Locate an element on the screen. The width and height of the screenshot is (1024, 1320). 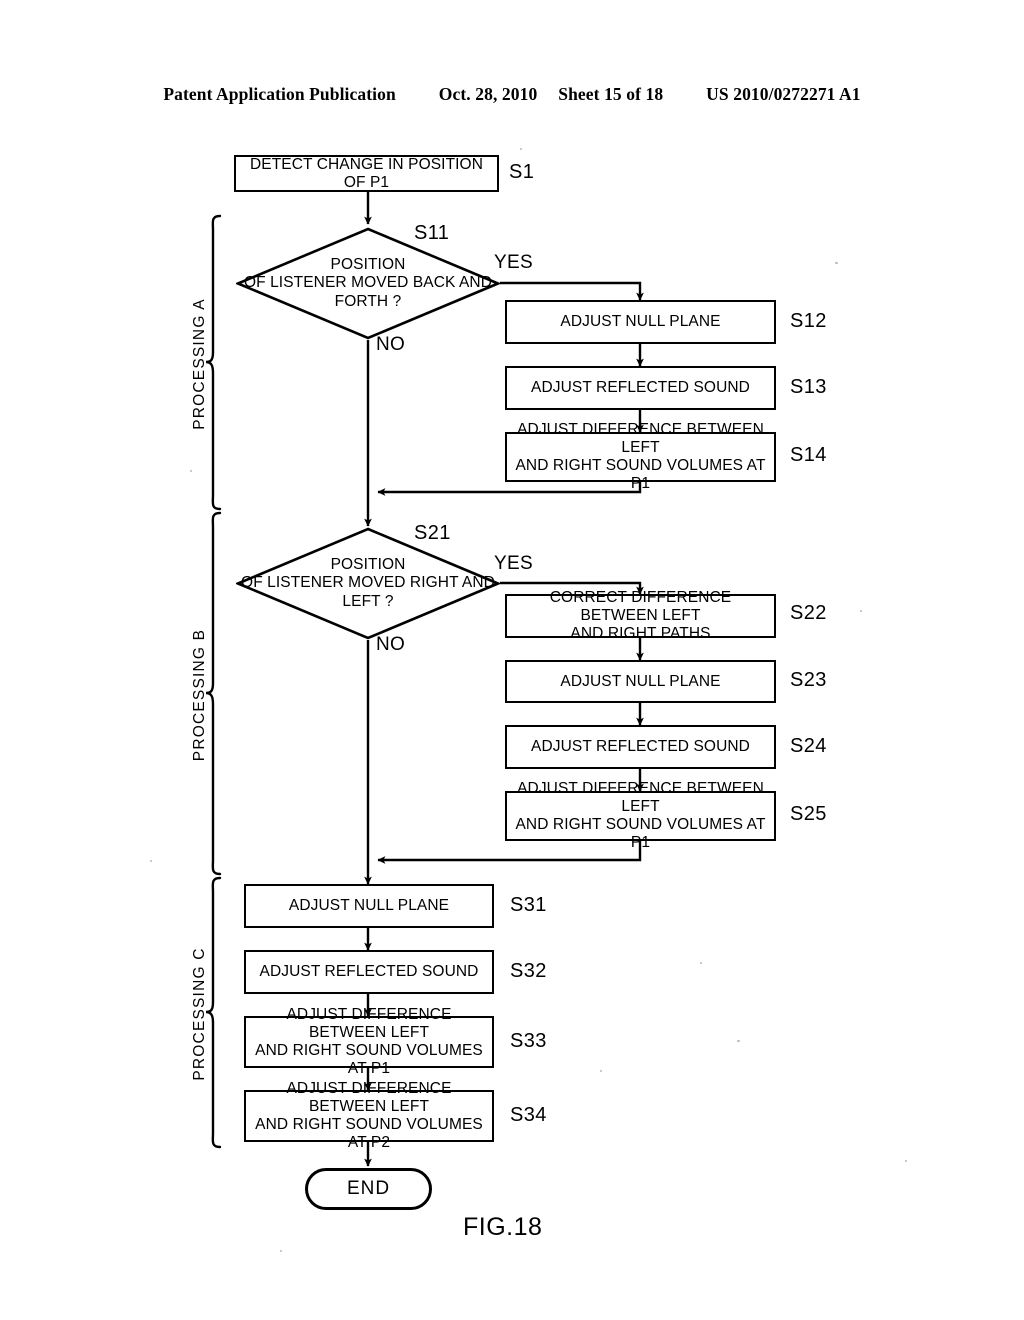
process-box-s31-label: ADJUST NULL PLANE is located at coordinates (369, 906).